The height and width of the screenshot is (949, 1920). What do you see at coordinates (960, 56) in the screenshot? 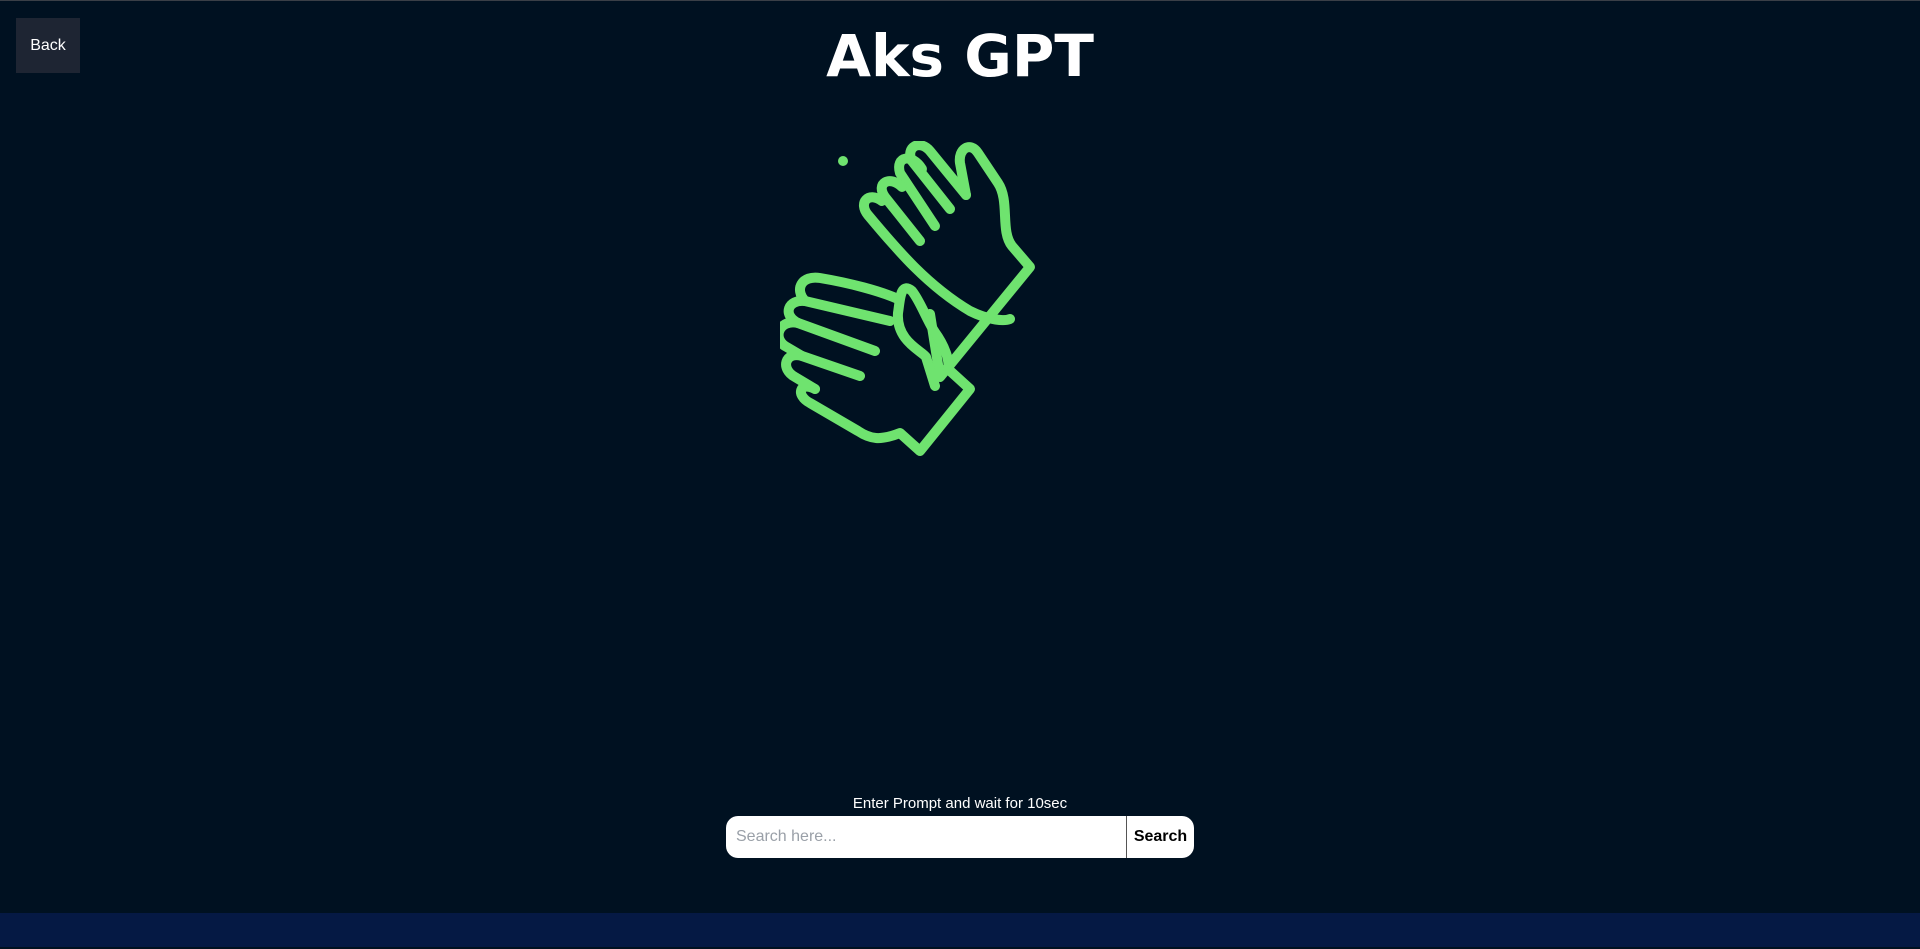
I see `page-title: Aks GPT` at bounding box center [960, 56].